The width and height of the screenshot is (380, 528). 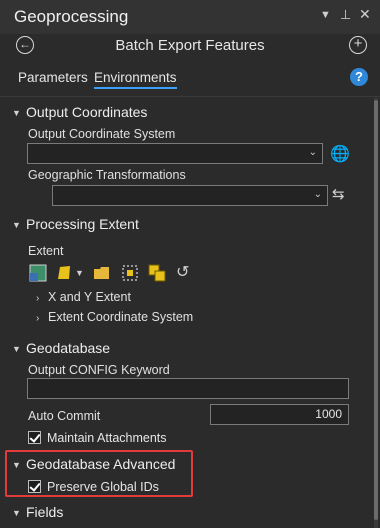 I want to click on section-output-coordinates: ▼ Output Coordinates, so click(x=79, y=112).